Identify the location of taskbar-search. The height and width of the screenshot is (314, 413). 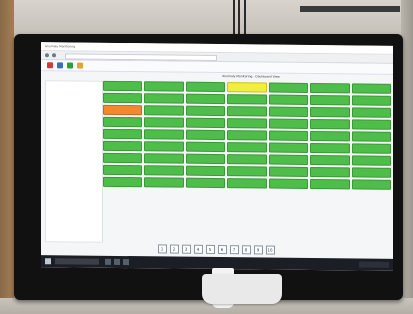
(77, 261).